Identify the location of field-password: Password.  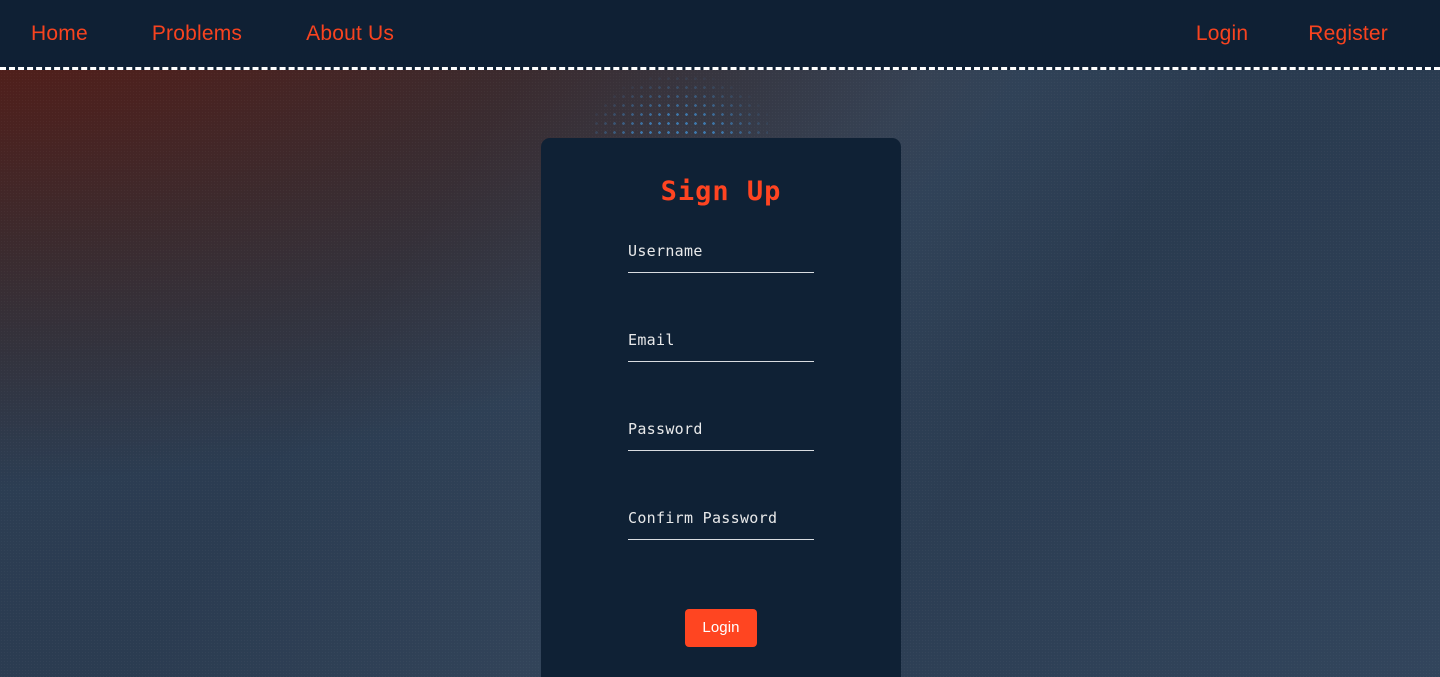
(721, 464).